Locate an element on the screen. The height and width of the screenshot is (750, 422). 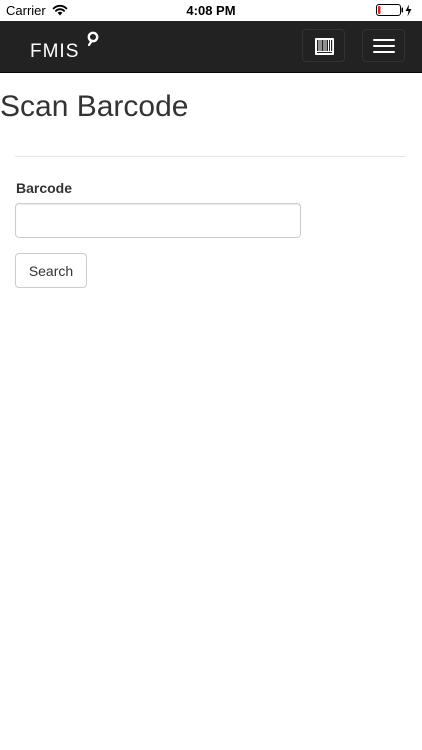
barcode-icon is located at coordinates (324, 46).